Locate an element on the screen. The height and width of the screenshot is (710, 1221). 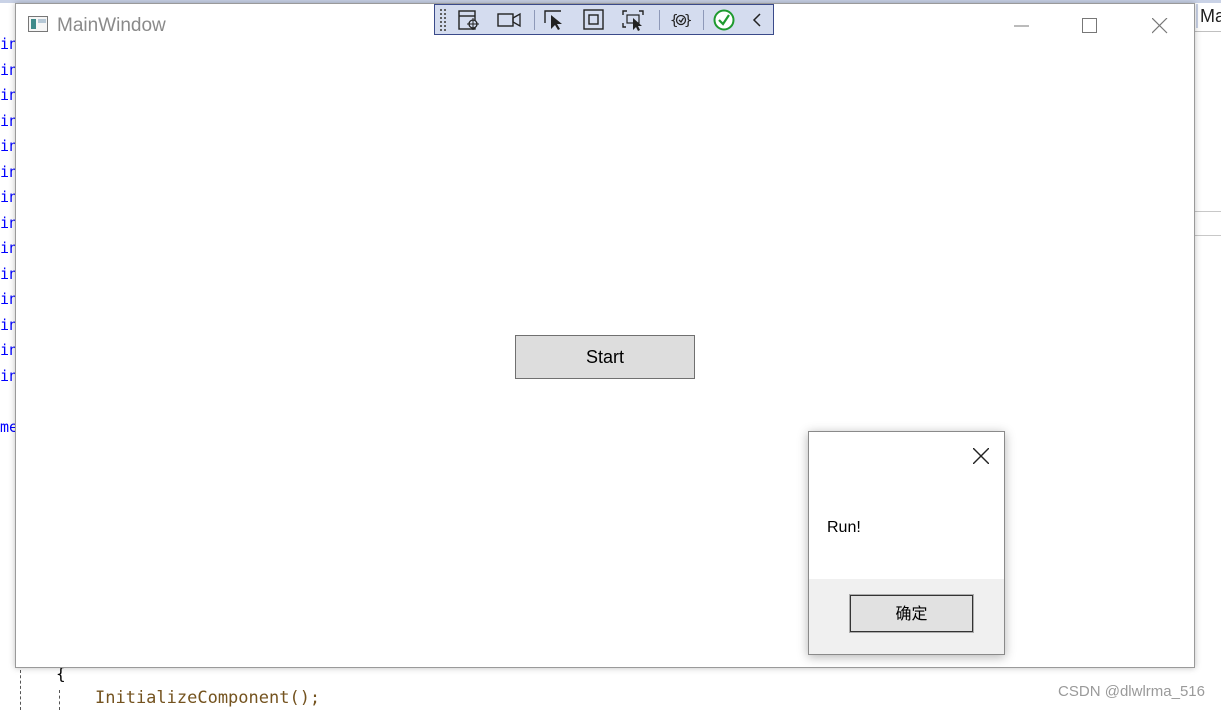
dialog-button-area: 确定 is located at coordinates (906, 616).